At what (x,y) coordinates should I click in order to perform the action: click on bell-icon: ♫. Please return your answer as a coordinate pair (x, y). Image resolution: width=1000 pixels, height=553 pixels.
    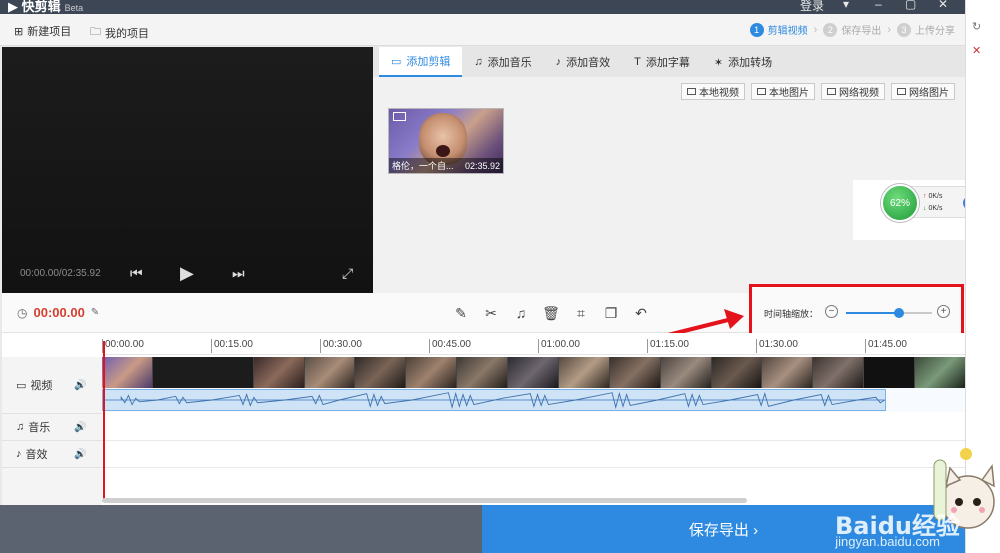
    Looking at the image, I should click on (521, 313).